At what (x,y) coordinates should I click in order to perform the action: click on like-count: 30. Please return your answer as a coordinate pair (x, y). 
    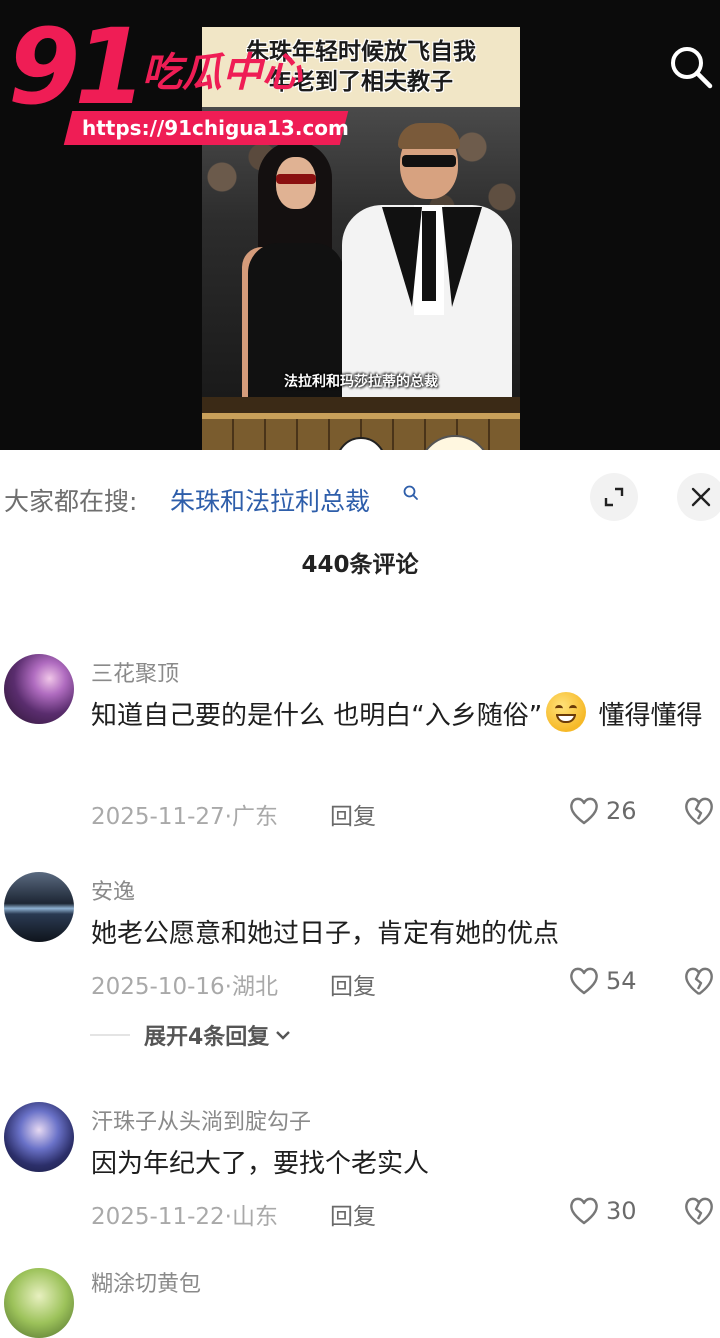
    Looking at the image, I should click on (621, 1211).